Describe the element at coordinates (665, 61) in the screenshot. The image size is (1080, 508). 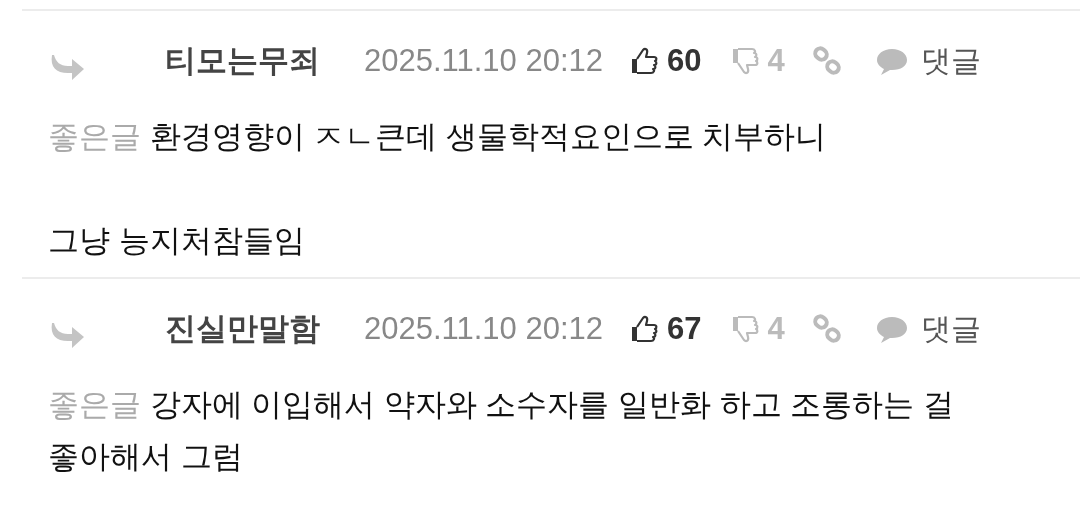
I see `like-button: 60` at that location.